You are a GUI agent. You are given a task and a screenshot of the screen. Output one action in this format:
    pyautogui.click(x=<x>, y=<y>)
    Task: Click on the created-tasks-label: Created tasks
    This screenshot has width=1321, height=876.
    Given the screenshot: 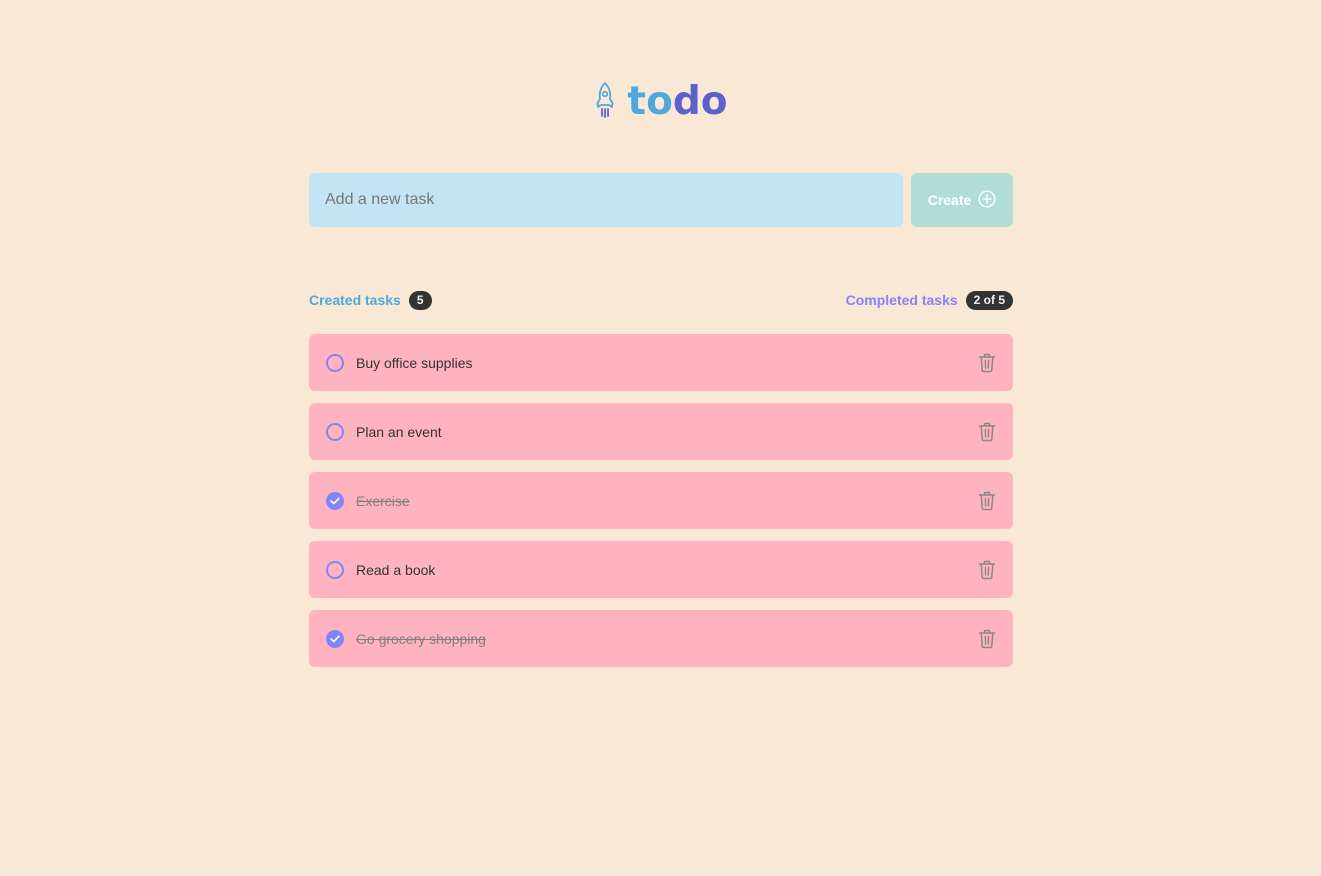 What is the action you would take?
    pyautogui.click(x=355, y=300)
    